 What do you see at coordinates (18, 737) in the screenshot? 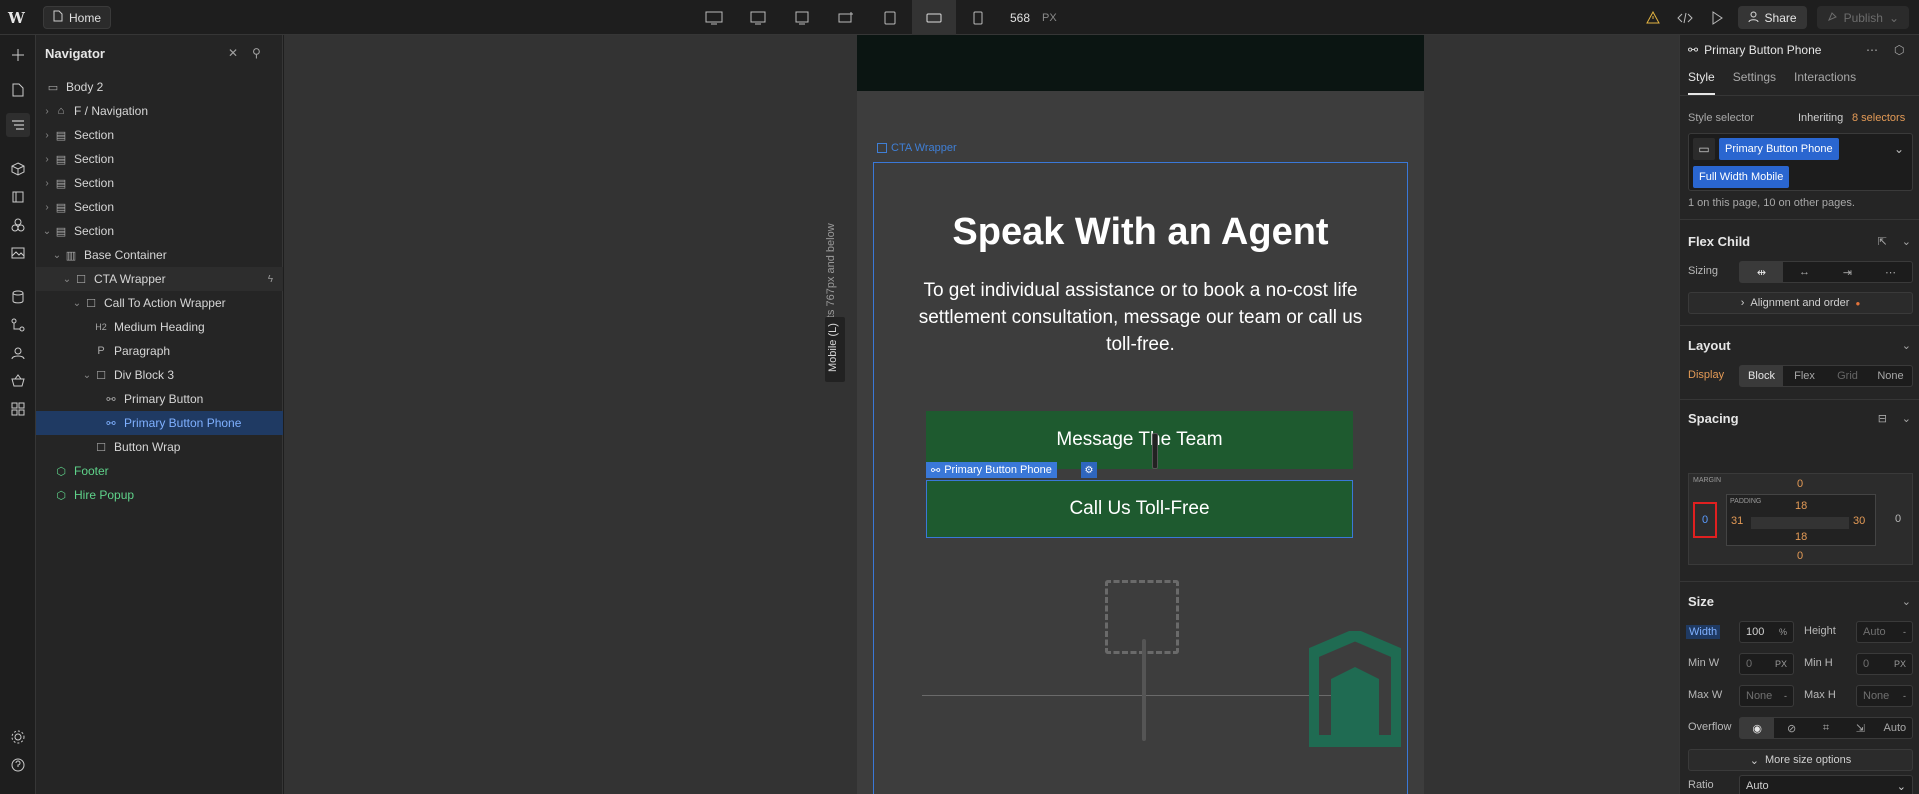
I see `settings-gear-icon` at bounding box center [18, 737].